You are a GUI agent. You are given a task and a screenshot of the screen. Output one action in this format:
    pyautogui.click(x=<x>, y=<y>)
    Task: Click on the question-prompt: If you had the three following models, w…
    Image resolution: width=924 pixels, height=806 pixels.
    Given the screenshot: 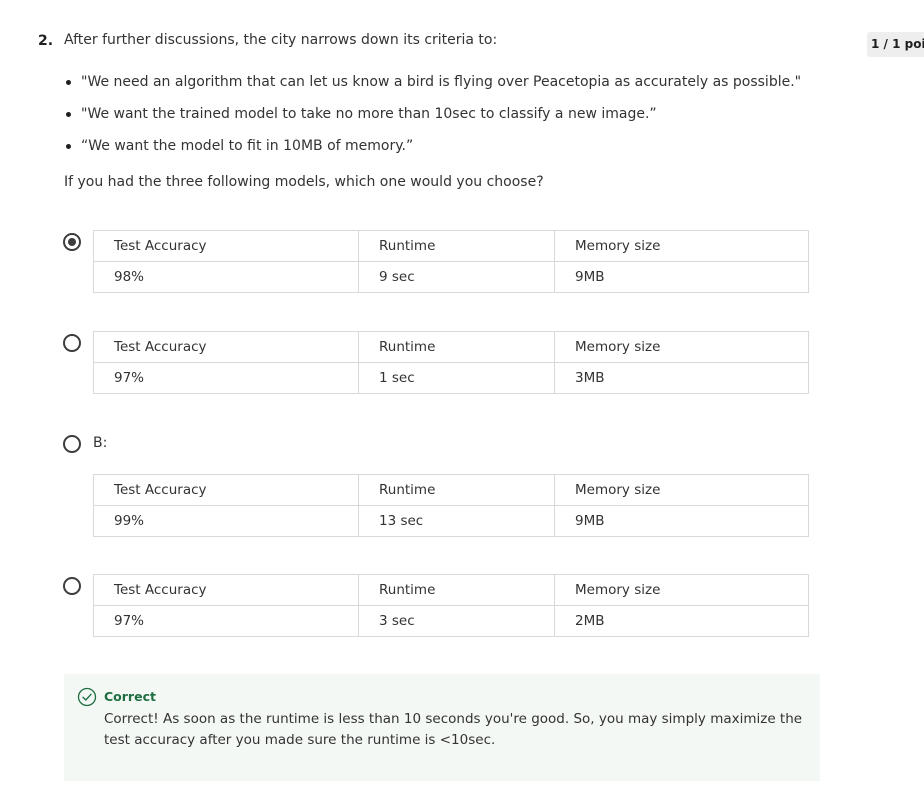 What is the action you would take?
    pyautogui.click(x=304, y=182)
    